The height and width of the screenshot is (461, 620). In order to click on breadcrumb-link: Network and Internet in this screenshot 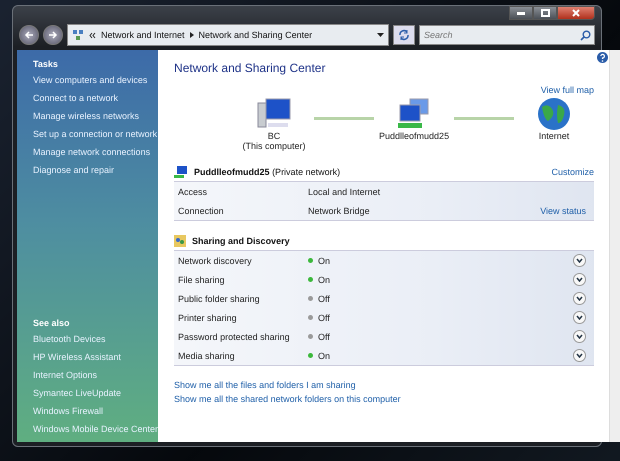, I will do `click(143, 35)`.